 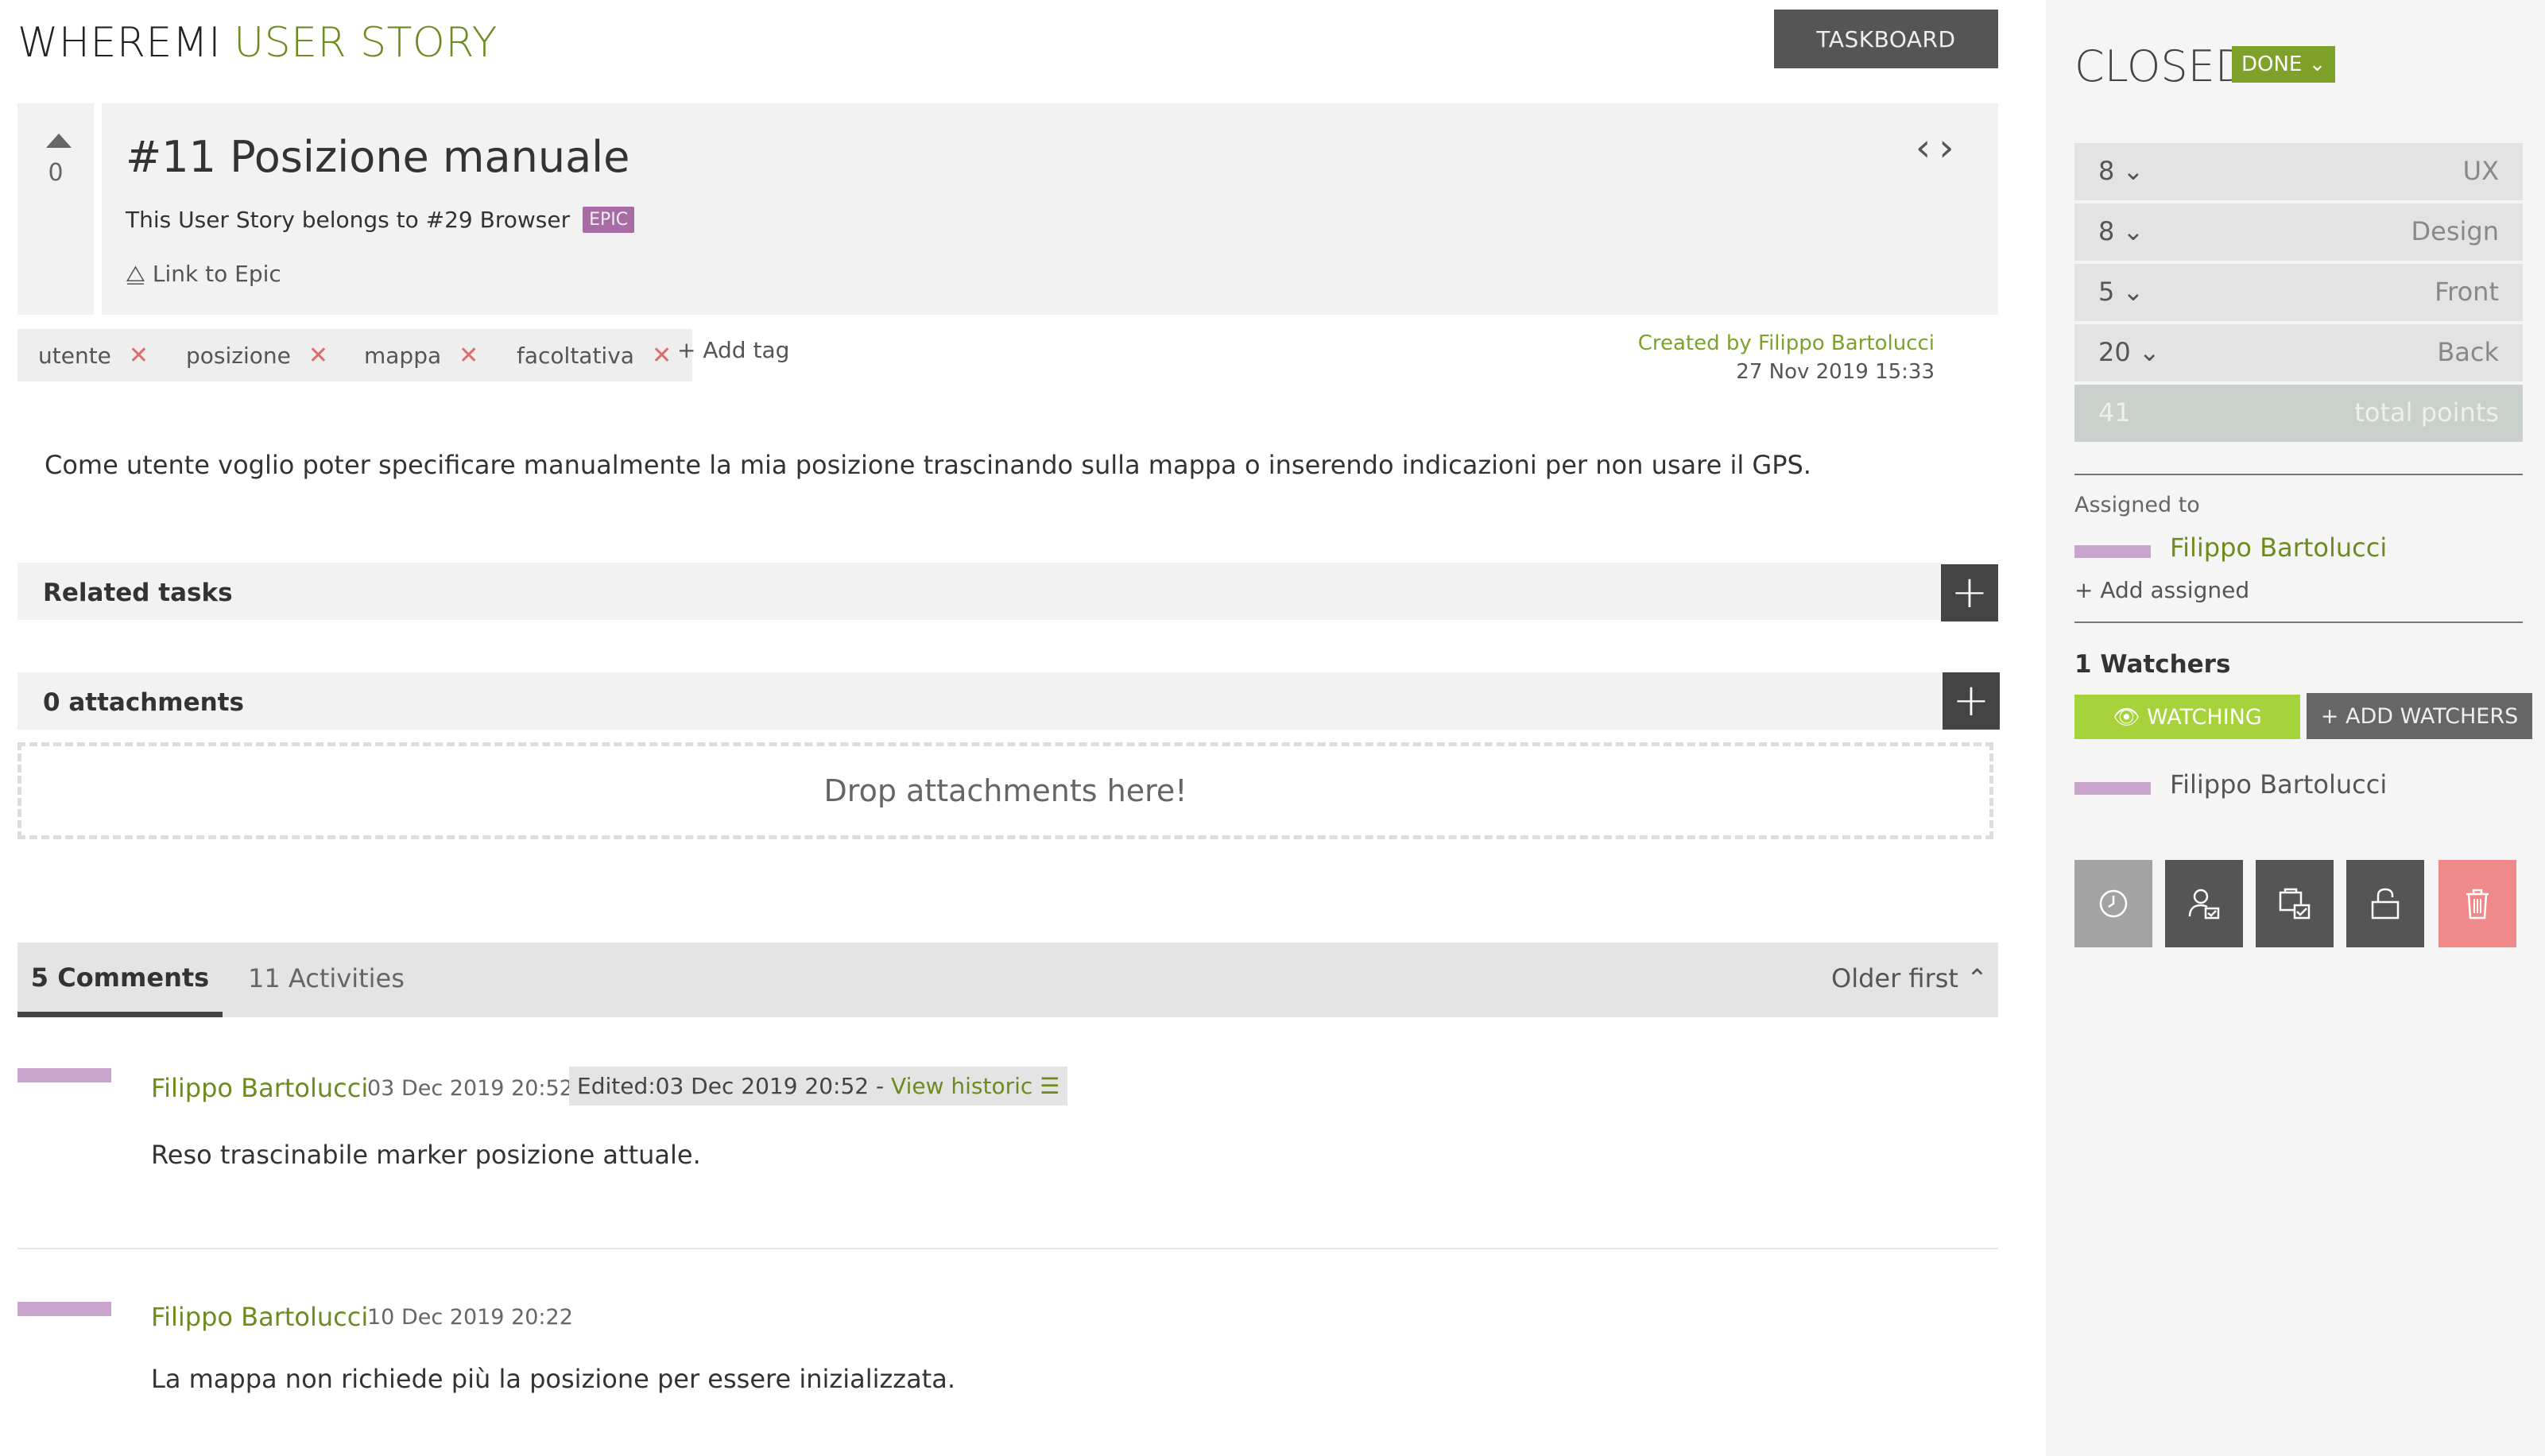 I want to click on story-nav: ‹›, so click(x=1939, y=148).